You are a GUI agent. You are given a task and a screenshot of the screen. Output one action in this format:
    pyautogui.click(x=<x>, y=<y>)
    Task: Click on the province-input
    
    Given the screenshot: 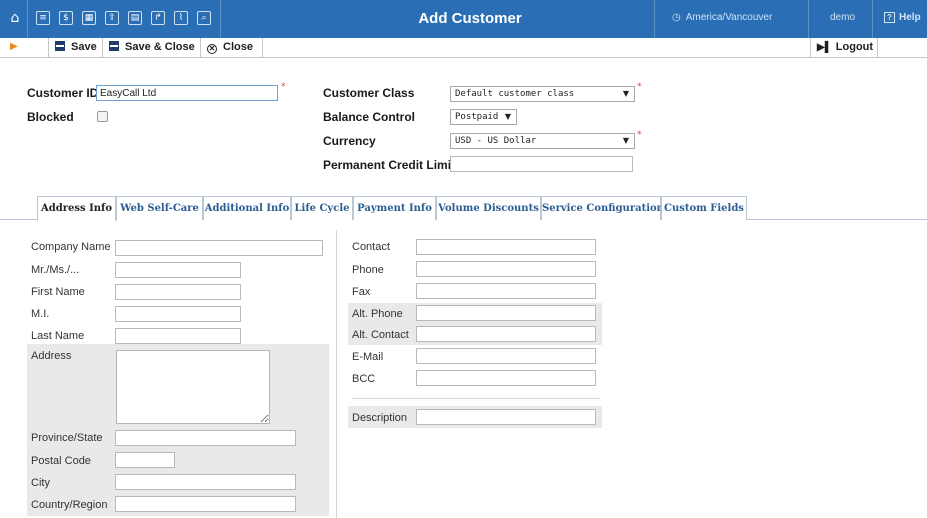 What is the action you would take?
    pyautogui.click(x=205, y=438)
    